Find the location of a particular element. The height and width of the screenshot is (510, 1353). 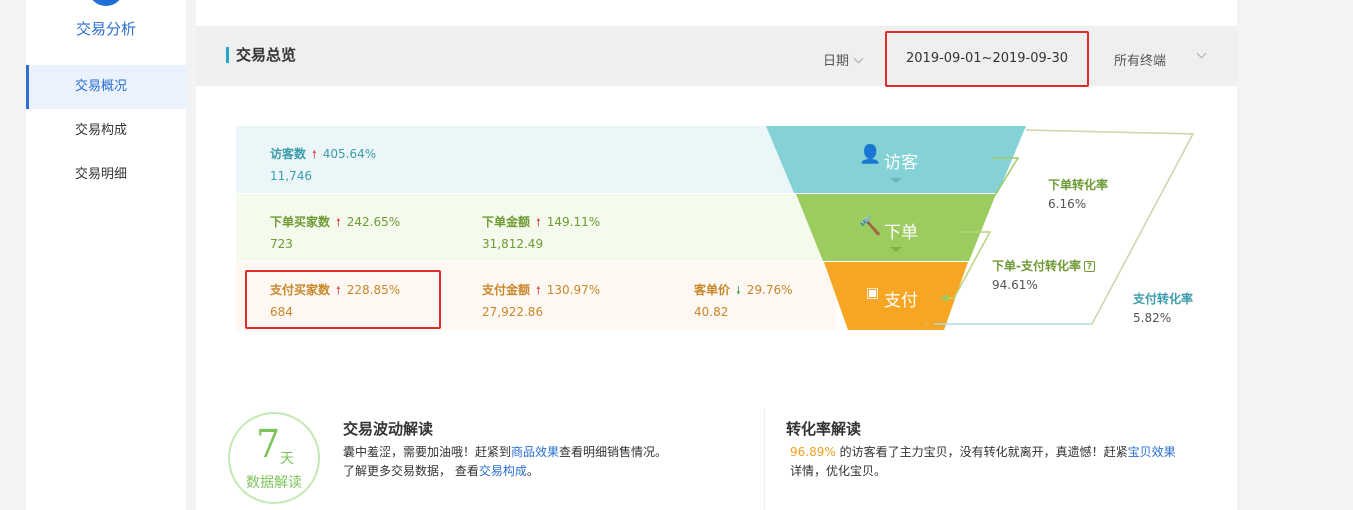

insight-divider is located at coordinates (764, 459).